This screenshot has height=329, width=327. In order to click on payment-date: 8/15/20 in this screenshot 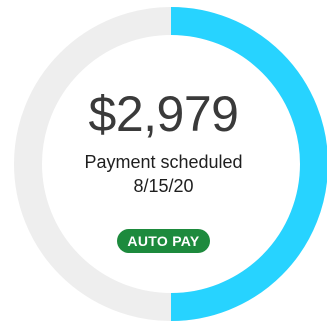, I will do `click(163, 186)`.